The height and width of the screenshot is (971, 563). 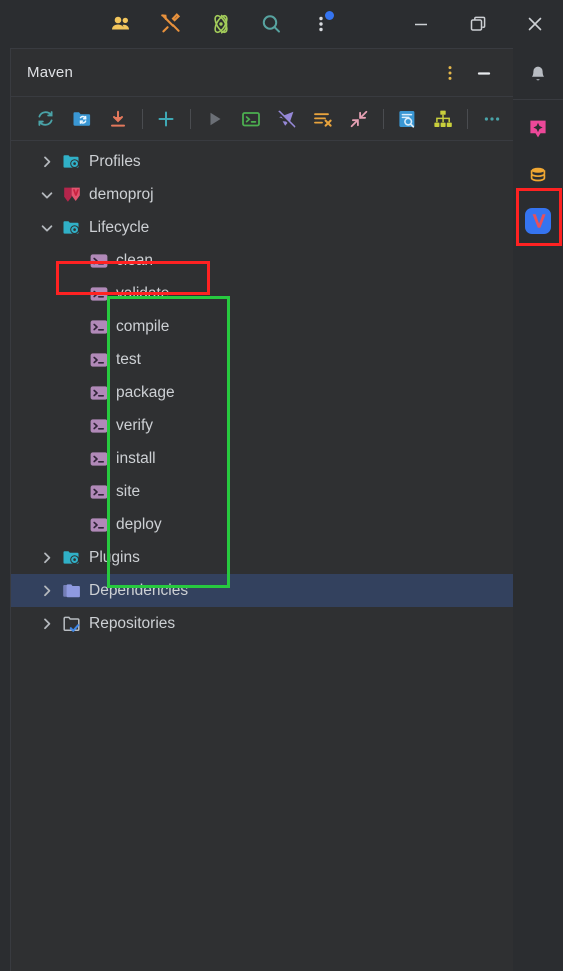 What do you see at coordinates (135, 425) in the screenshot?
I see `tree-node-label: verify` at bounding box center [135, 425].